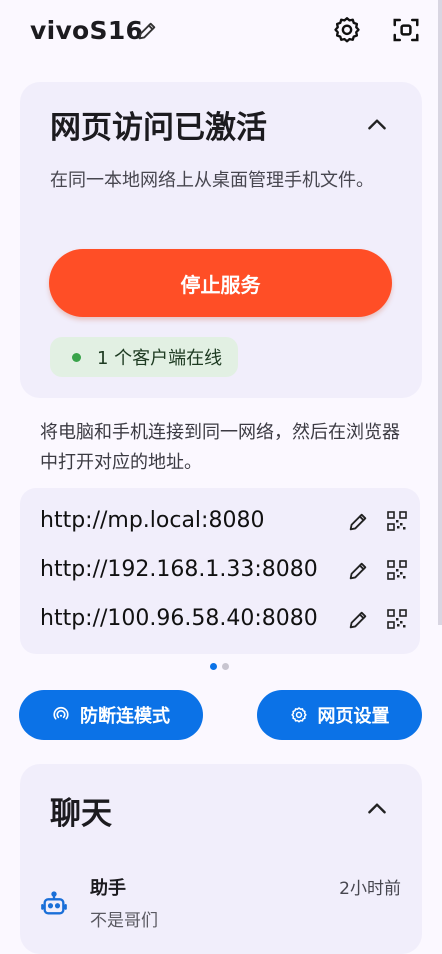  What do you see at coordinates (219, 666) in the screenshot?
I see `page-indicator` at bounding box center [219, 666].